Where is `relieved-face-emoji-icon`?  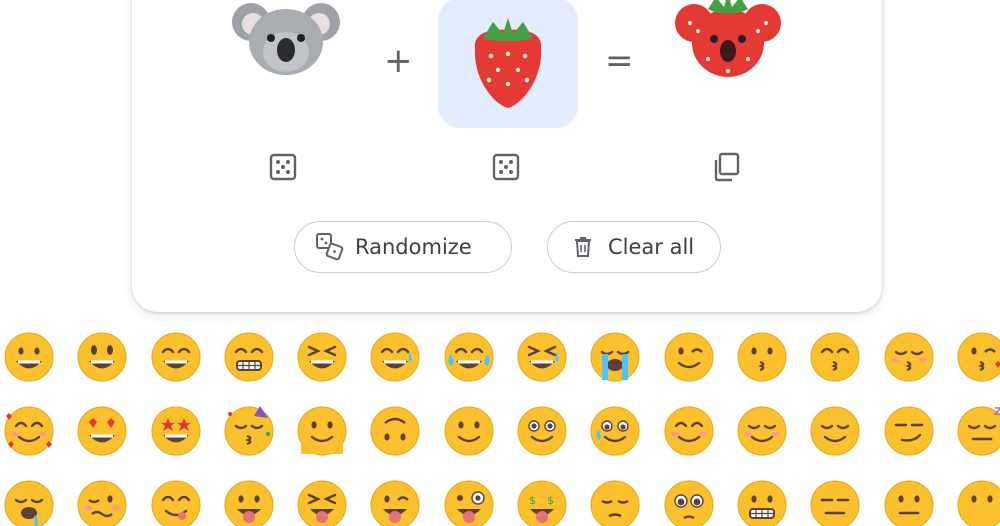 relieved-face-emoji-icon is located at coordinates (844, 441).